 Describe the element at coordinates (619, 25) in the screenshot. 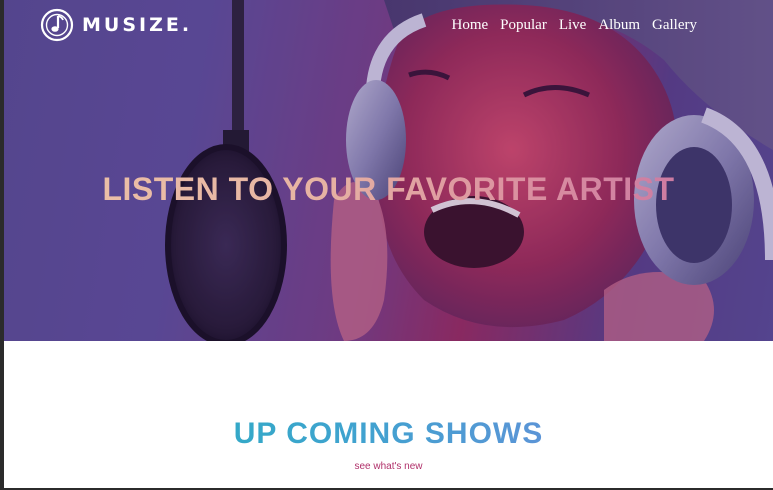

I see `nav-link-album: Album` at that location.